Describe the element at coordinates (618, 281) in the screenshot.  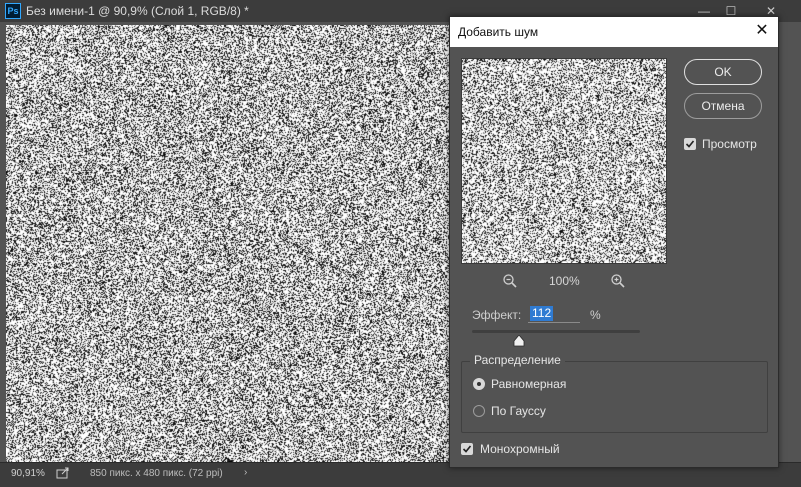
I see `zoom-in-icon` at that location.